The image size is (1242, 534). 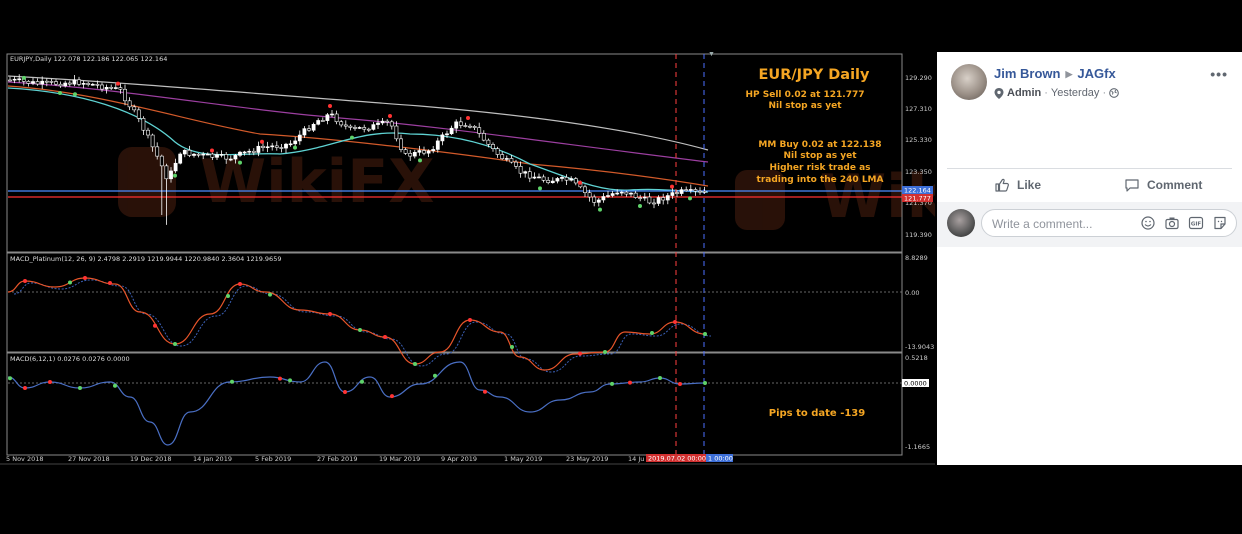 What do you see at coordinates (1017, 185) in the screenshot?
I see `like-button: Like` at bounding box center [1017, 185].